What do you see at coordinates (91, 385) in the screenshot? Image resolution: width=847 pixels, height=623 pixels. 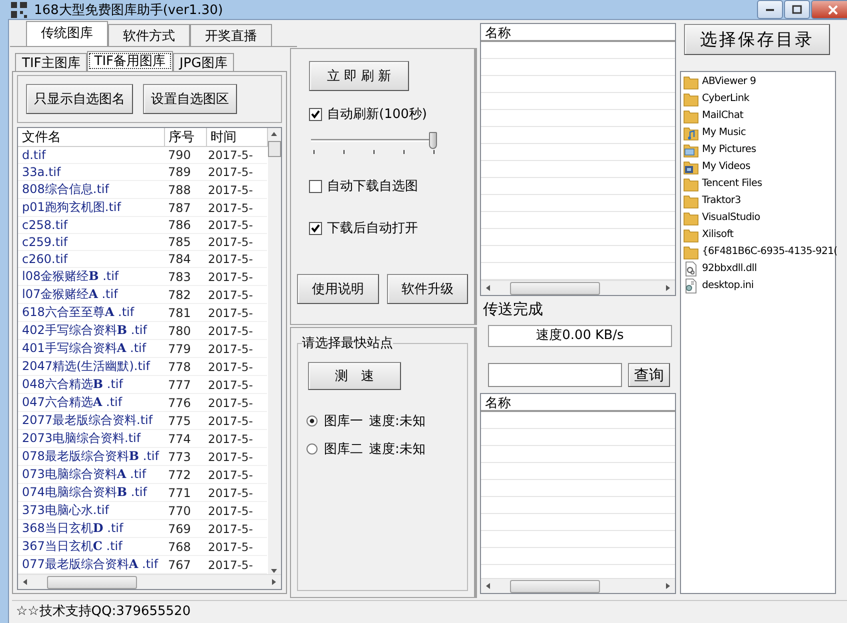 I see `file-name-cell: 048六合精选B .tif` at bounding box center [91, 385].